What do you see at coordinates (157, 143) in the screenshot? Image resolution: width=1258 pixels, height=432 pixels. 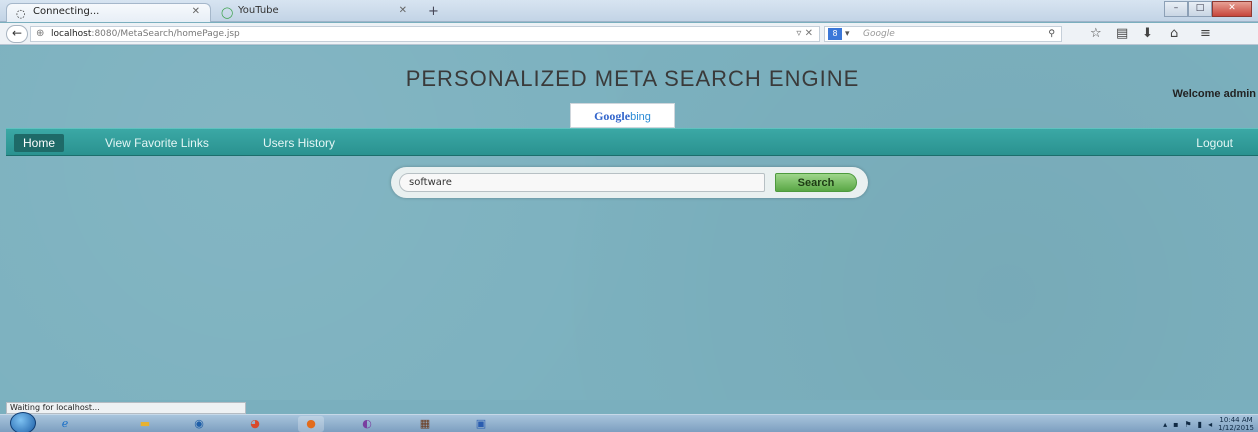 I see `menu-favorite-links: View Favorite Links` at bounding box center [157, 143].